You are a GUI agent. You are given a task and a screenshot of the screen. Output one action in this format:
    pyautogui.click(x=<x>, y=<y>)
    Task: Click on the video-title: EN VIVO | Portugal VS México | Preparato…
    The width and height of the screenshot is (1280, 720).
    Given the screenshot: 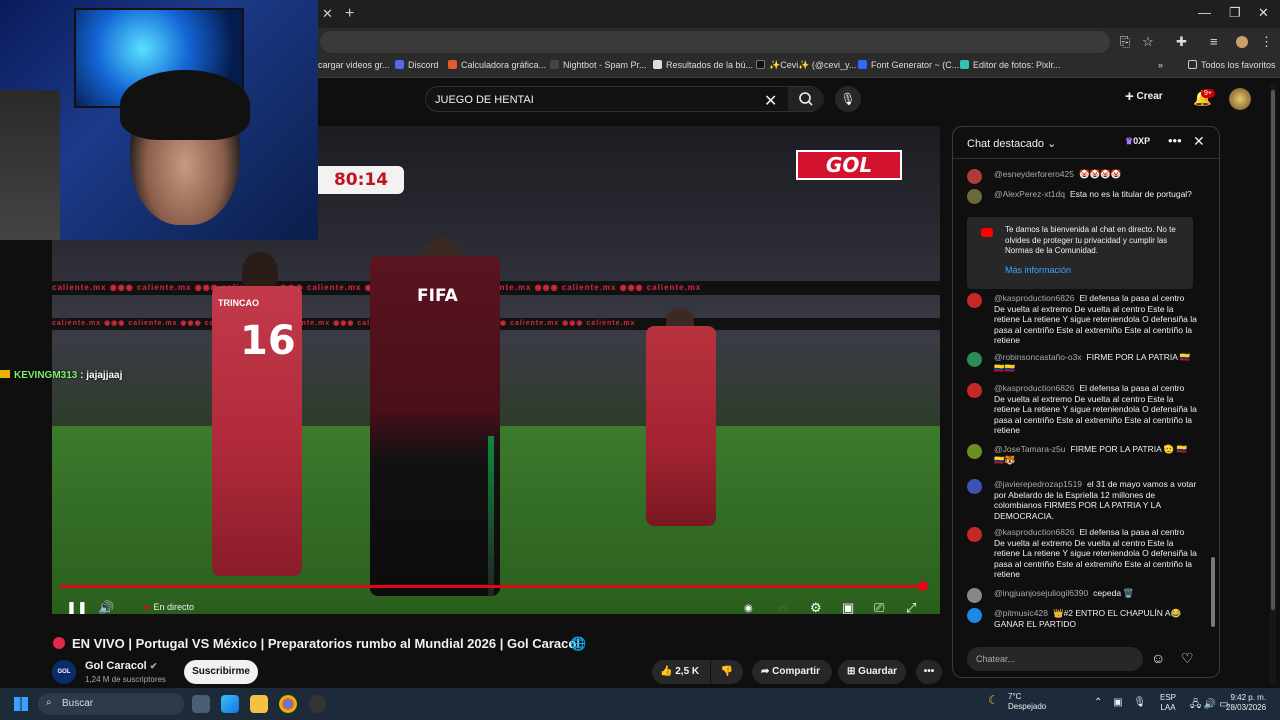 What is the action you would take?
    pyautogui.click(x=326, y=643)
    